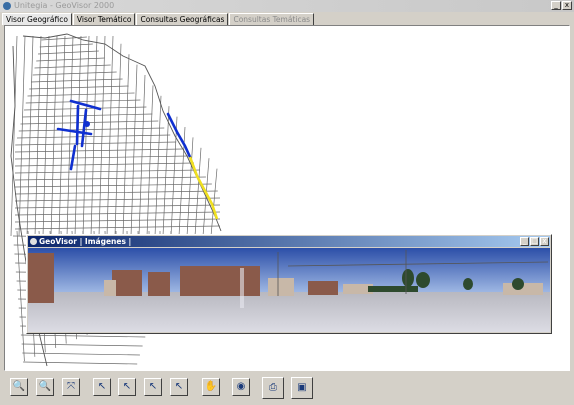 The width and height of the screenshot is (574, 405). I want to click on identify-pointer-icon: ↖, so click(179, 386).